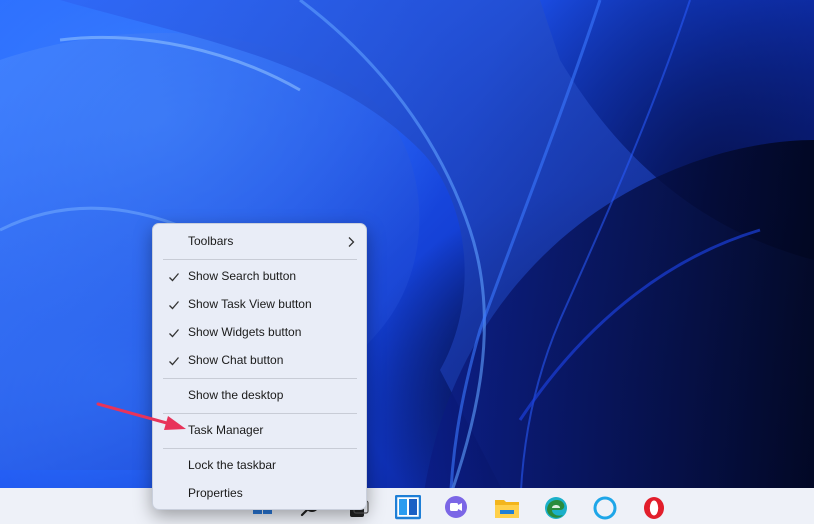 The width and height of the screenshot is (814, 524). I want to click on menu-item-lock-the-taskbar: Lock the taskbar, so click(259, 466).